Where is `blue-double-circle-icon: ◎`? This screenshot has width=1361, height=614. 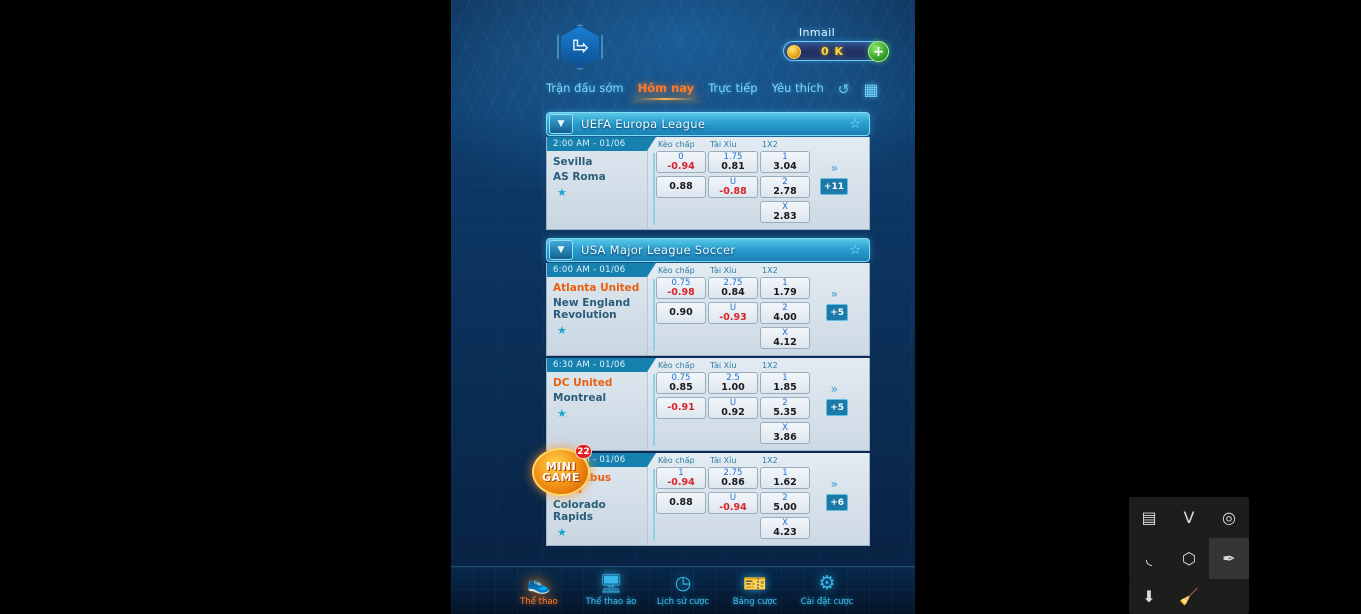 blue-double-circle-icon: ◎ is located at coordinates (1229, 517).